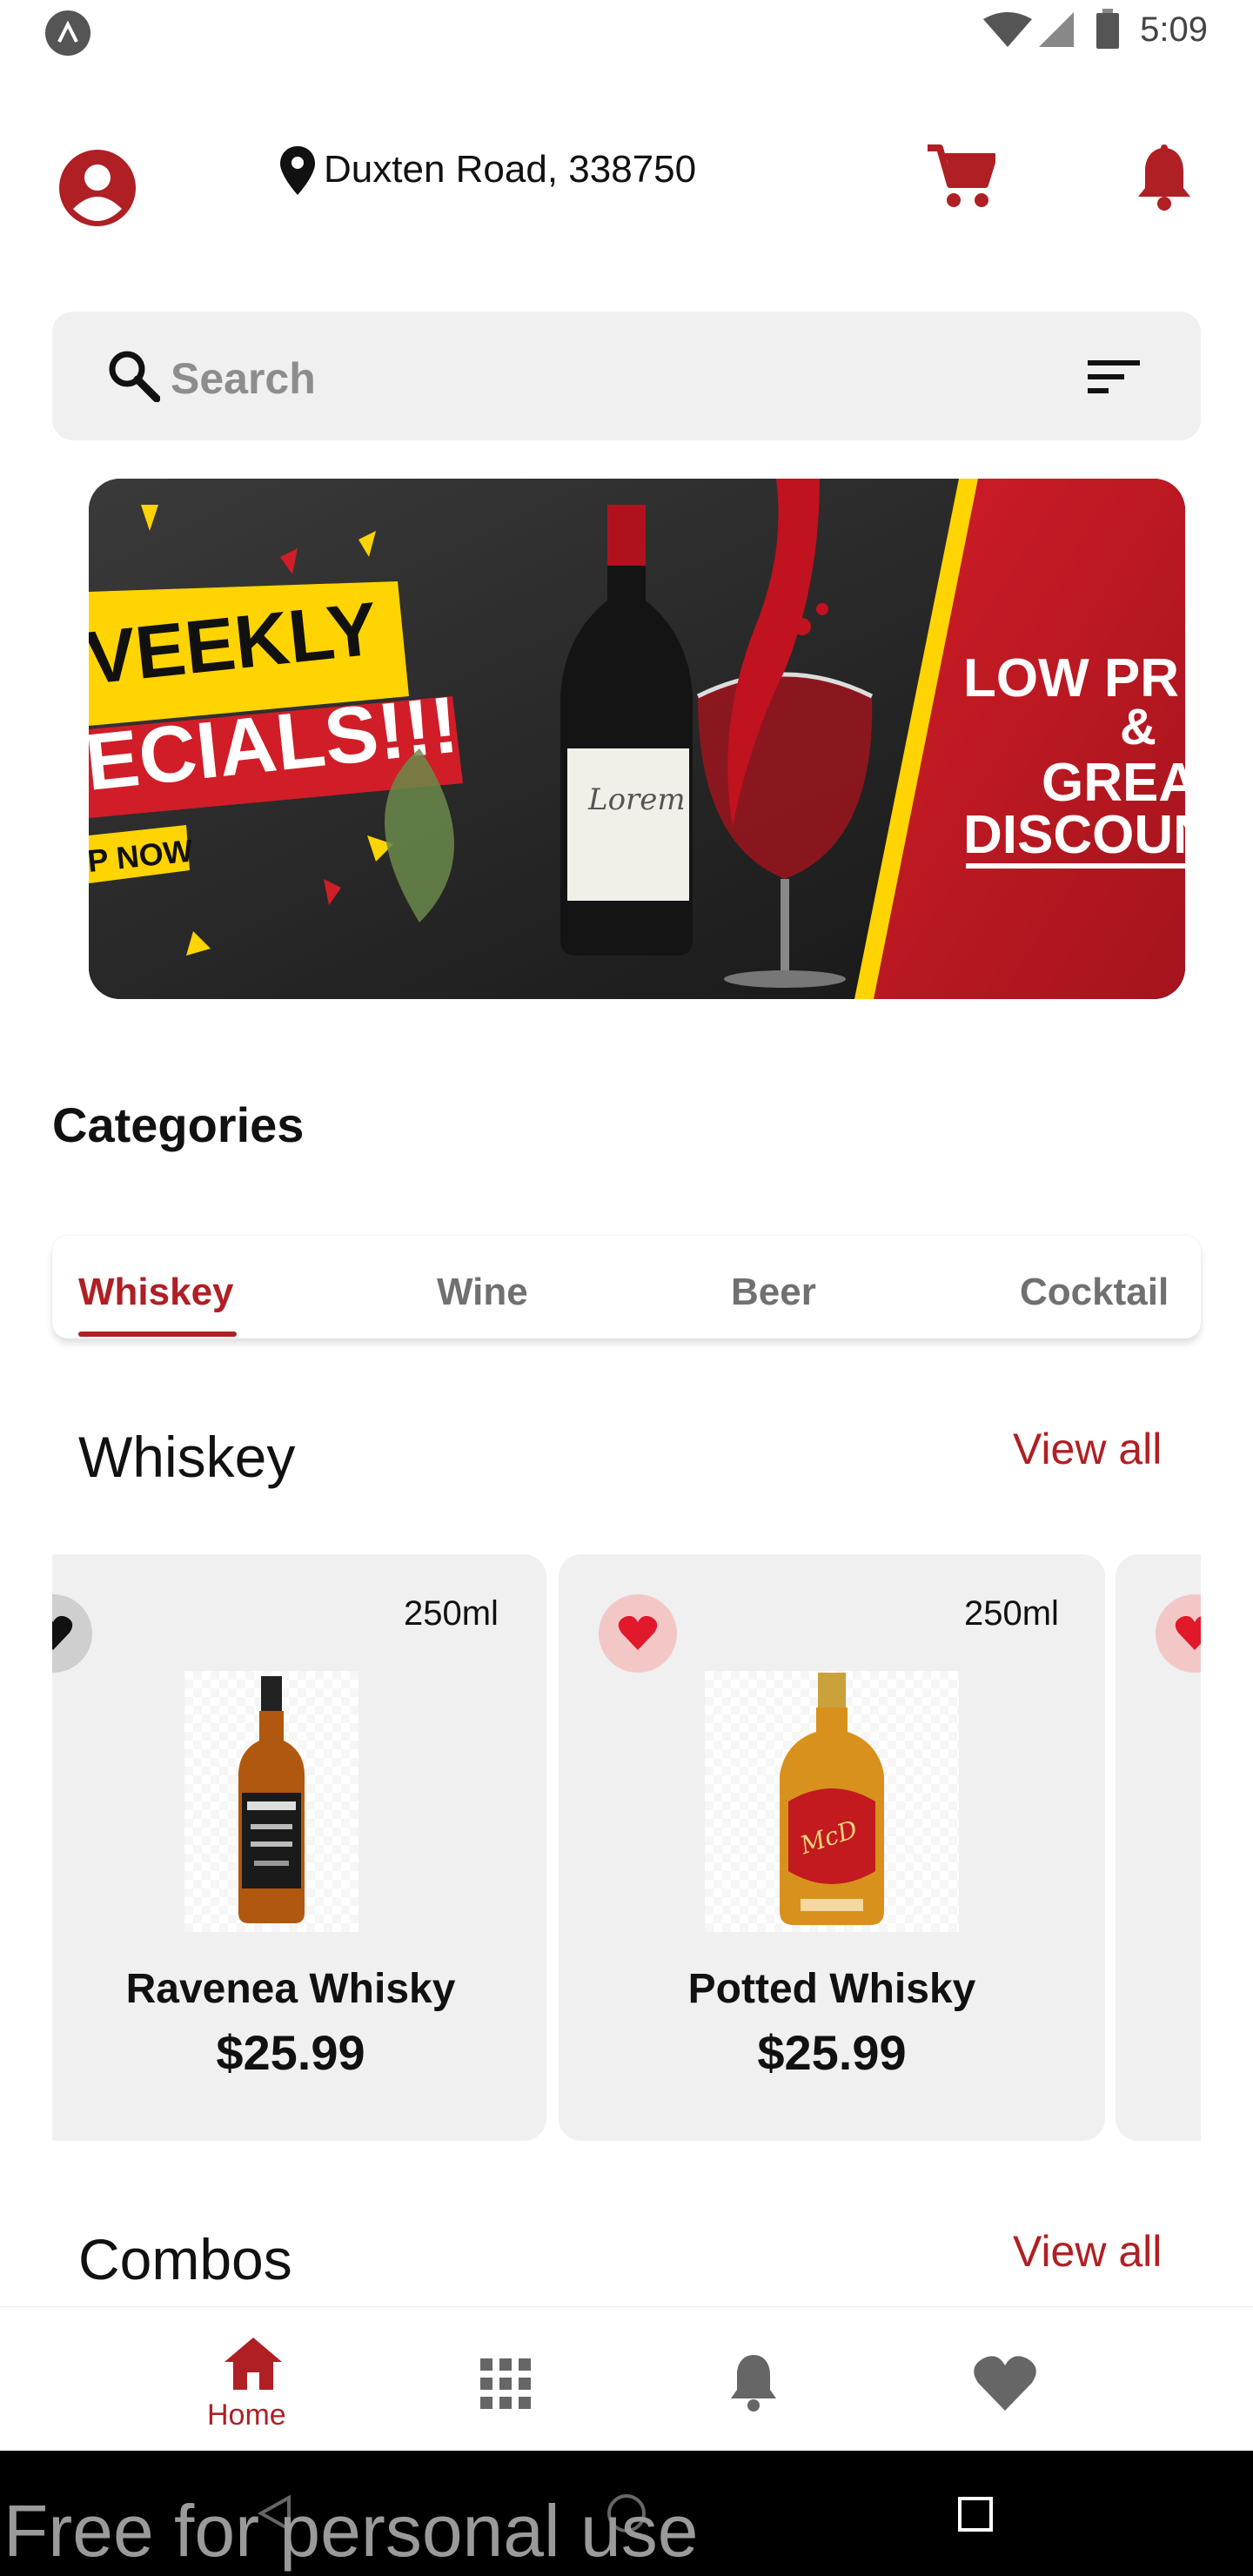 The width and height of the screenshot is (1253, 2576). I want to click on bottom-navigation, so click(626, 2379).